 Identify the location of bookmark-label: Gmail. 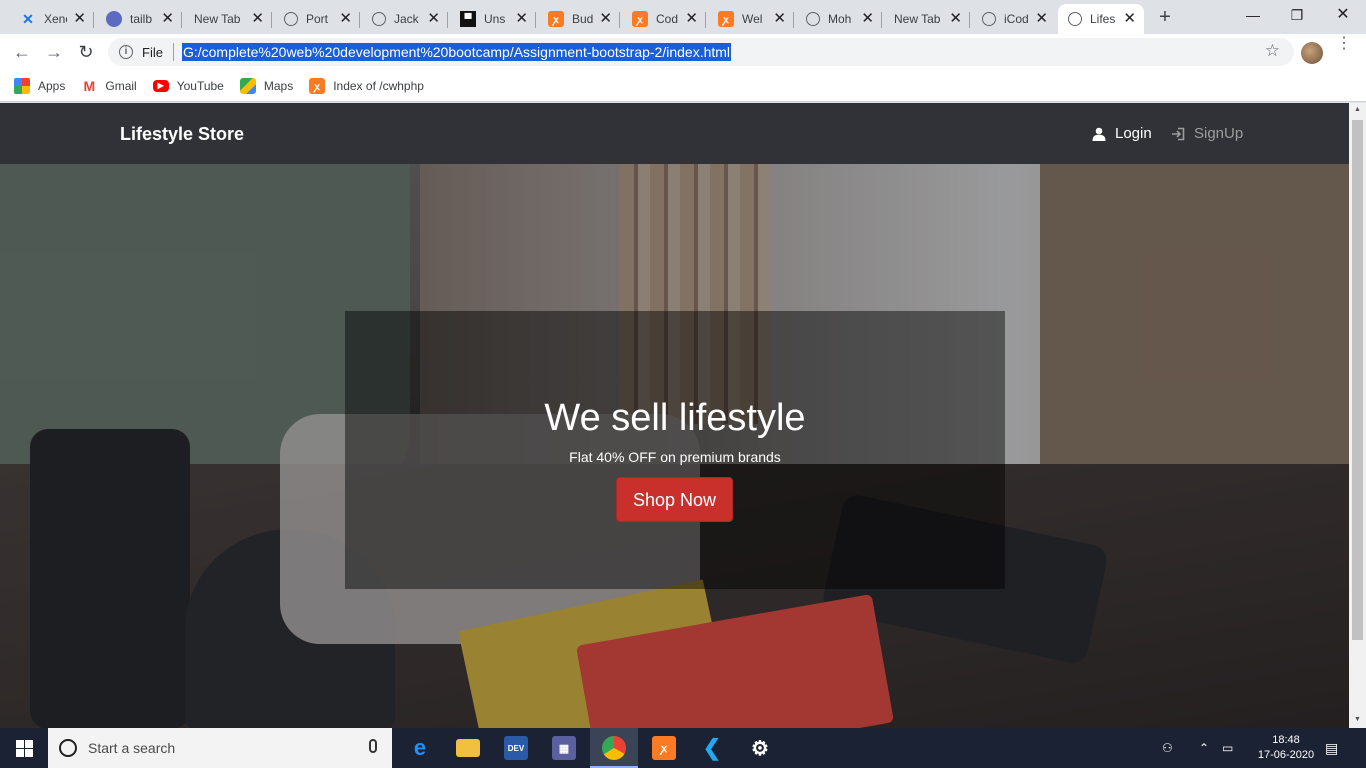
(121, 85).